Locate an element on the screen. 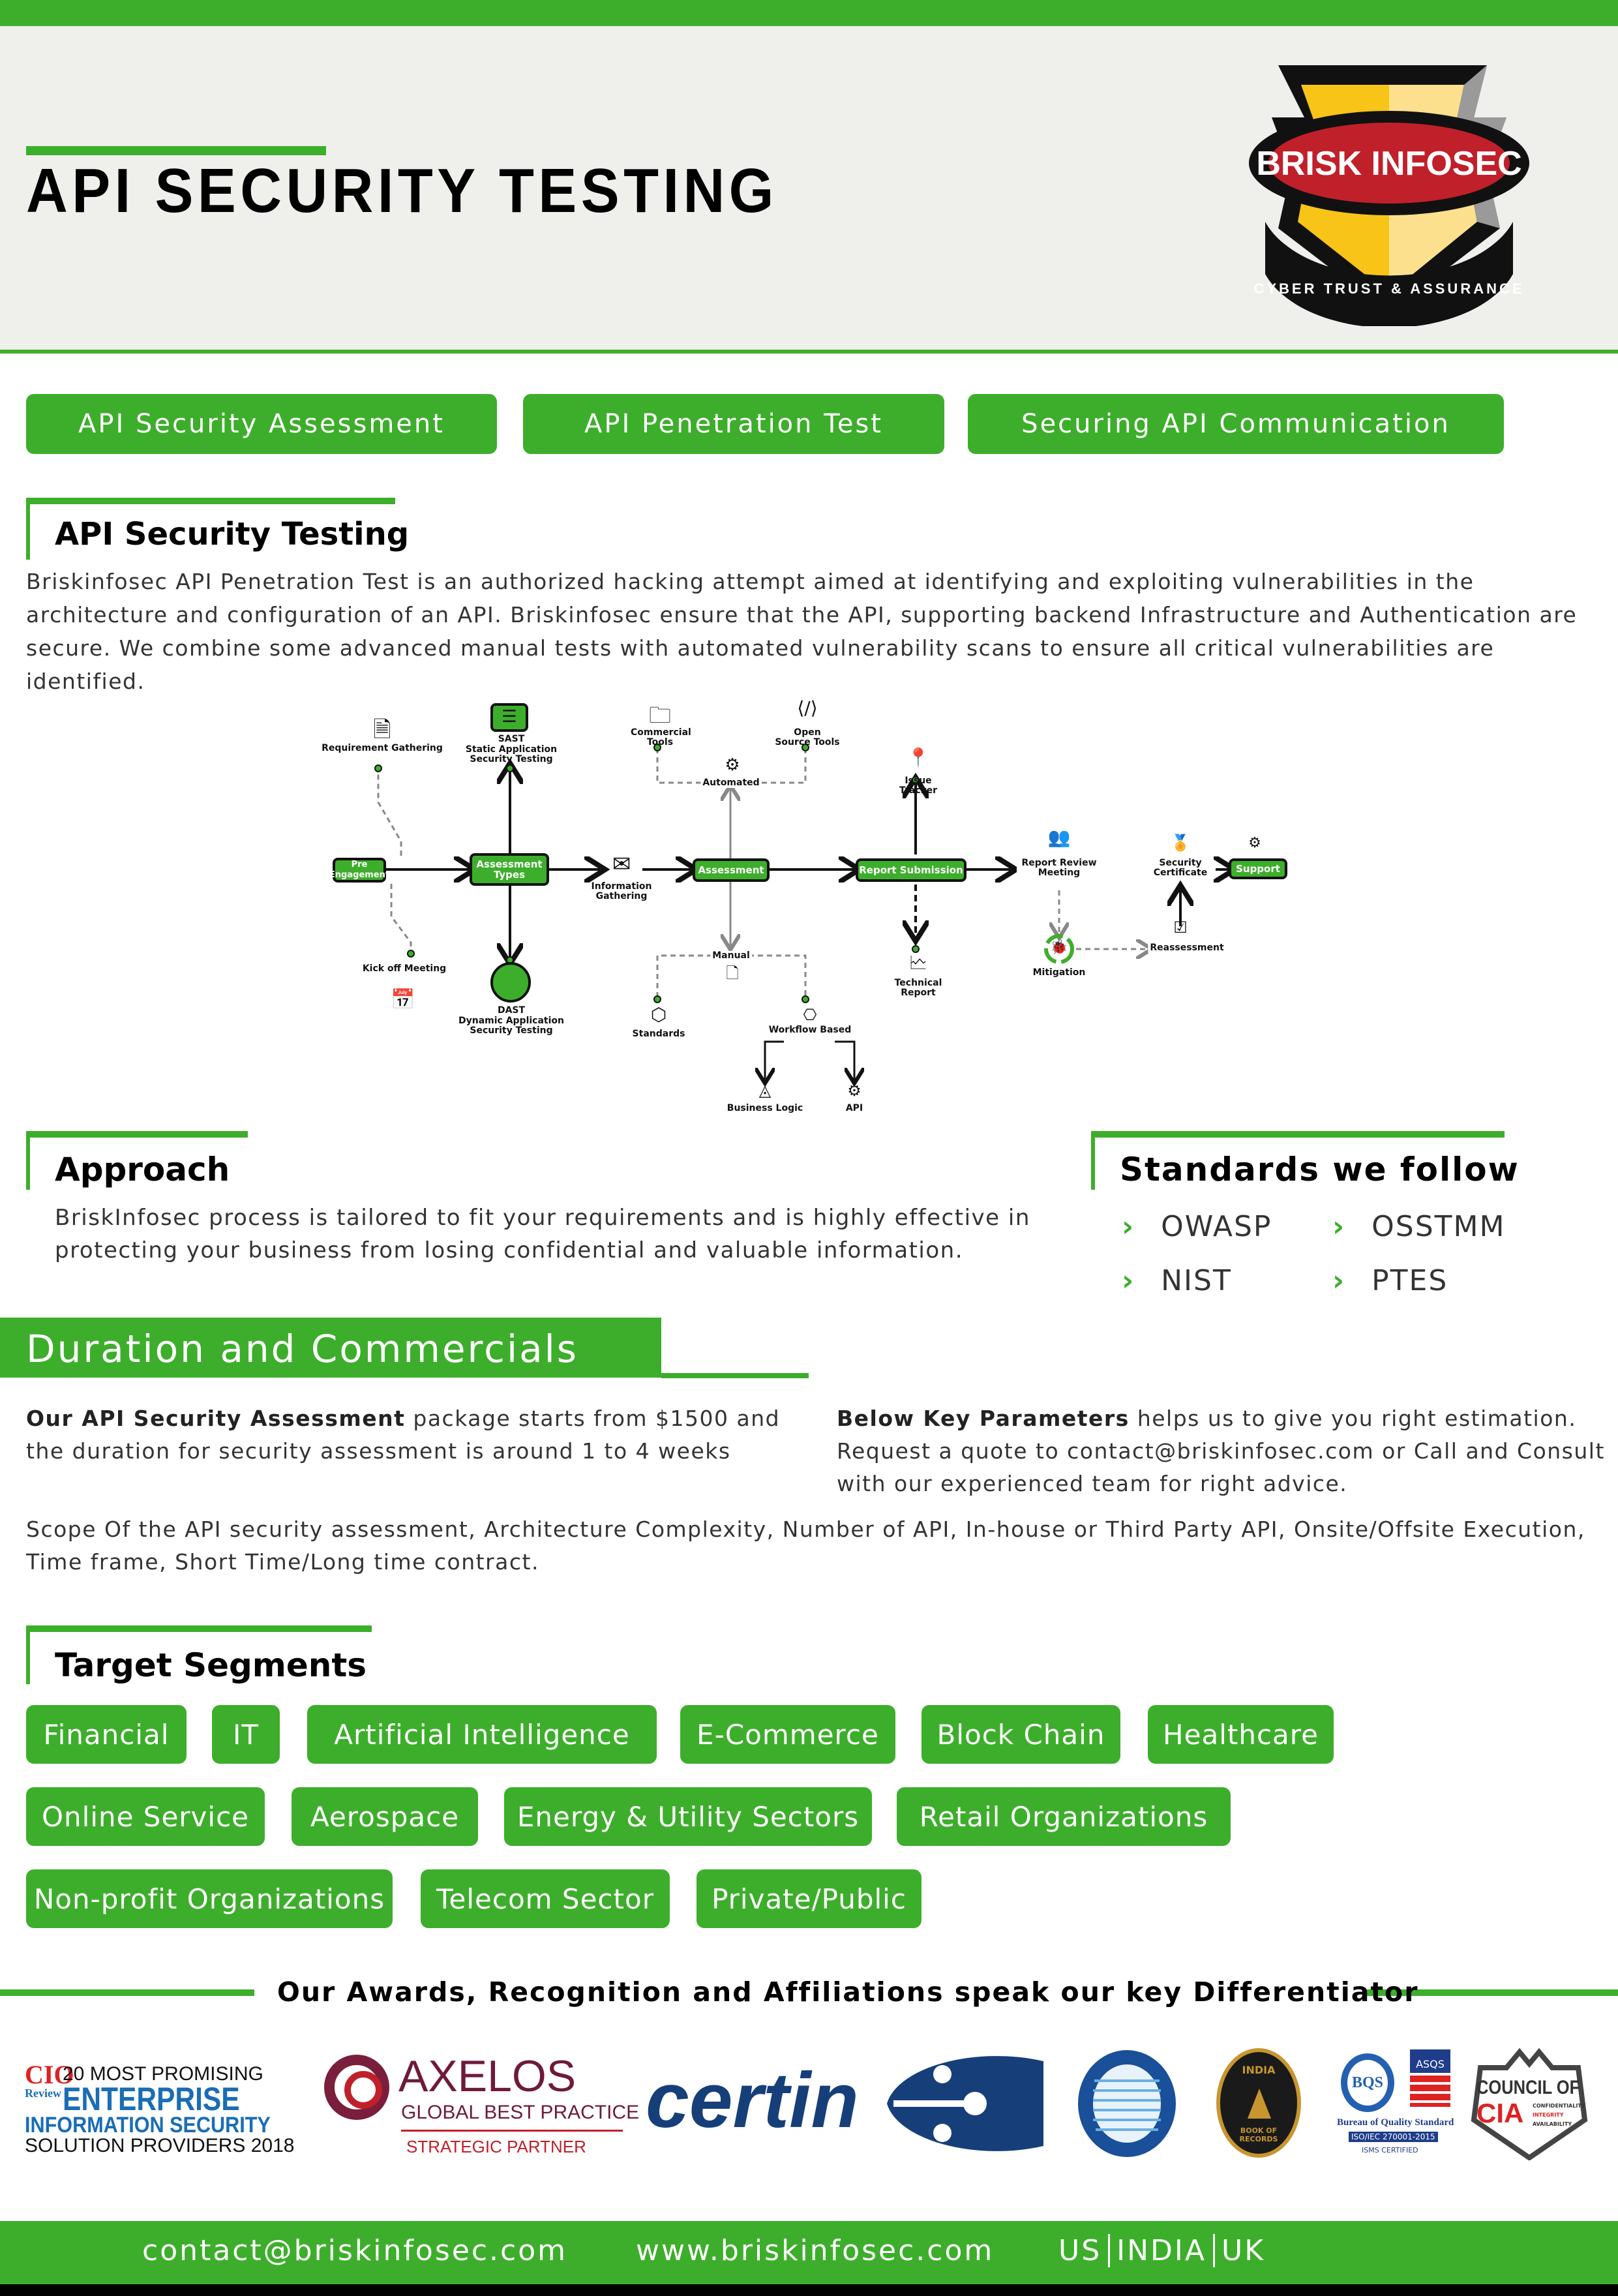  segment-financial: Financial is located at coordinates (106, 1734).